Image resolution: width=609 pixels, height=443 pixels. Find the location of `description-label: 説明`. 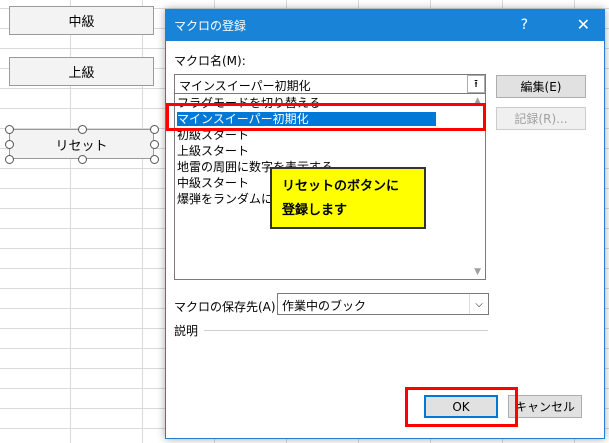

description-label: 説明 is located at coordinates (186, 331).